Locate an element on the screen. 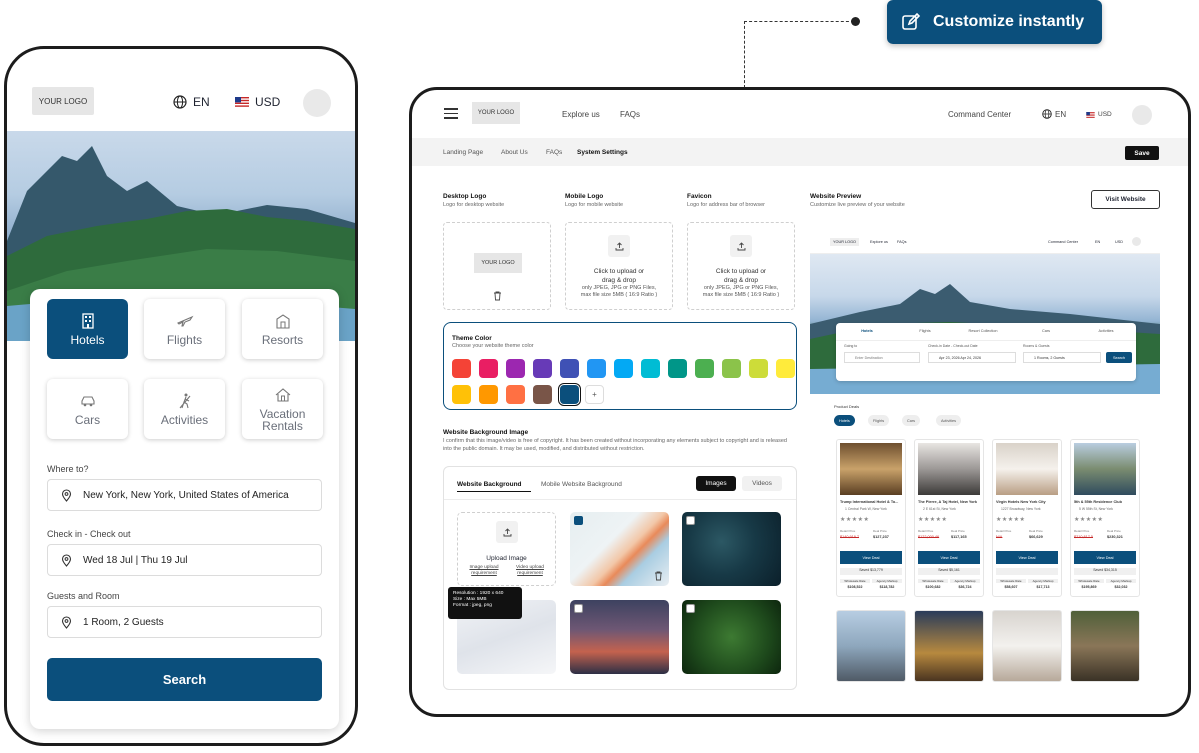 This screenshot has height=753, width=1199. tab-website-background: Website Background is located at coordinates (489, 484).